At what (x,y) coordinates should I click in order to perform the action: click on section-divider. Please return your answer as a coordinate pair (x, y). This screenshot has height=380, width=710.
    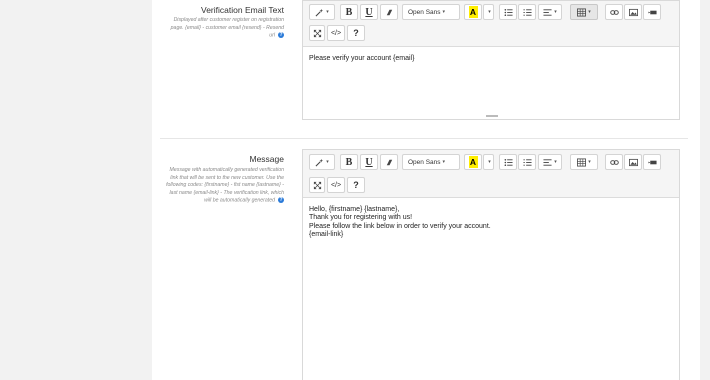
    Looking at the image, I should click on (424, 138).